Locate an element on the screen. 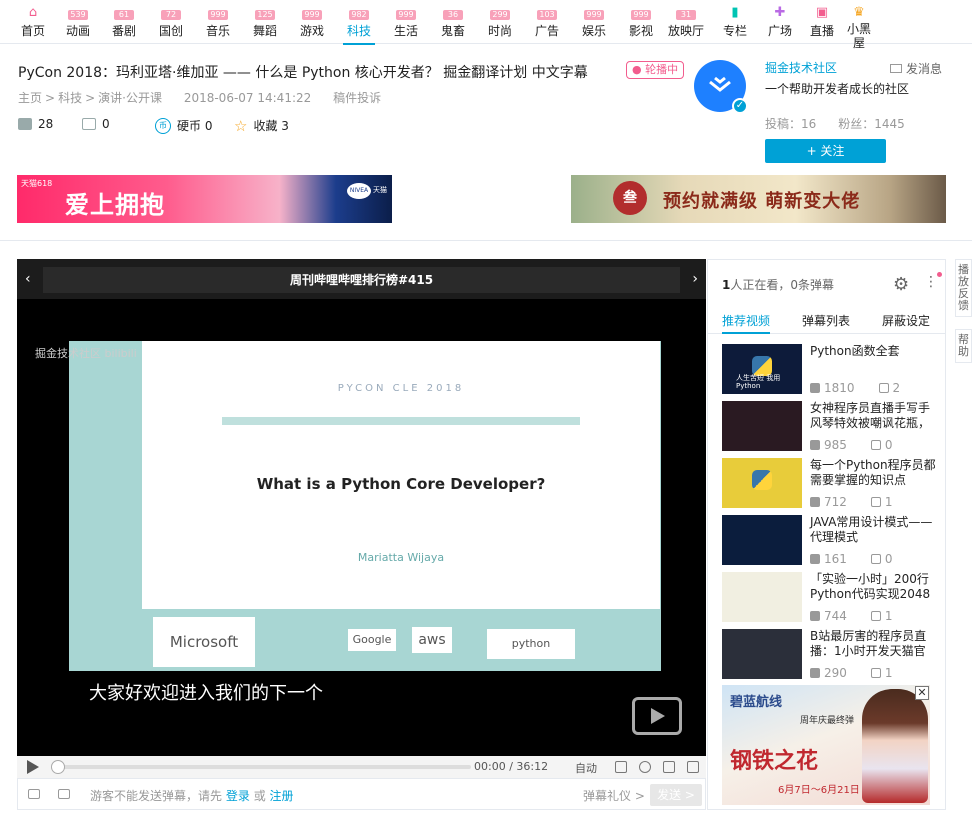 The image size is (972, 822). nav-item-10: 299 时尚 is located at coordinates (500, 22).